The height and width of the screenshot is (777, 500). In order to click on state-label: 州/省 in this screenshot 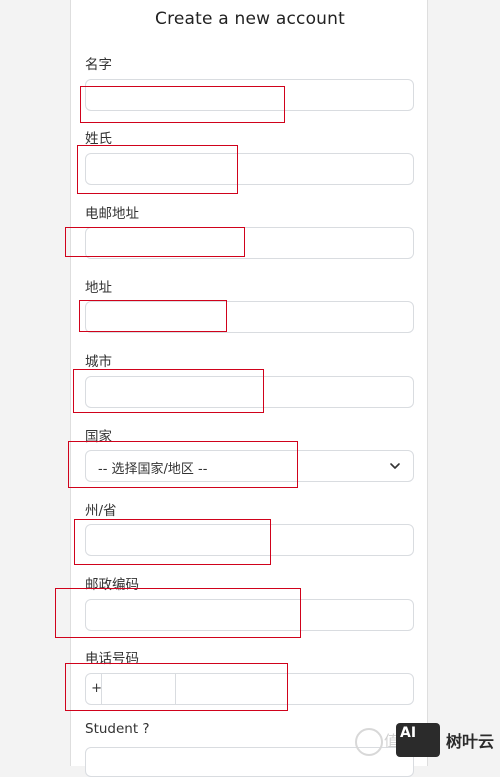, I will do `click(101, 511)`.